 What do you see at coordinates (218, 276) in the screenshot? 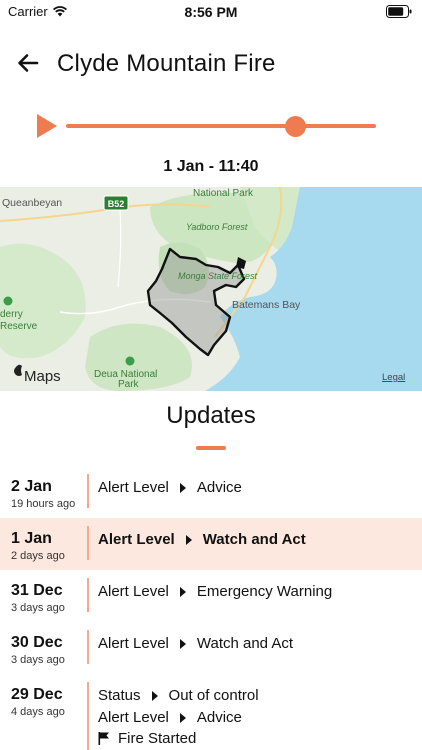
I see `map-label-state-forest: Monga State Forest` at bounding box center [218, 276].